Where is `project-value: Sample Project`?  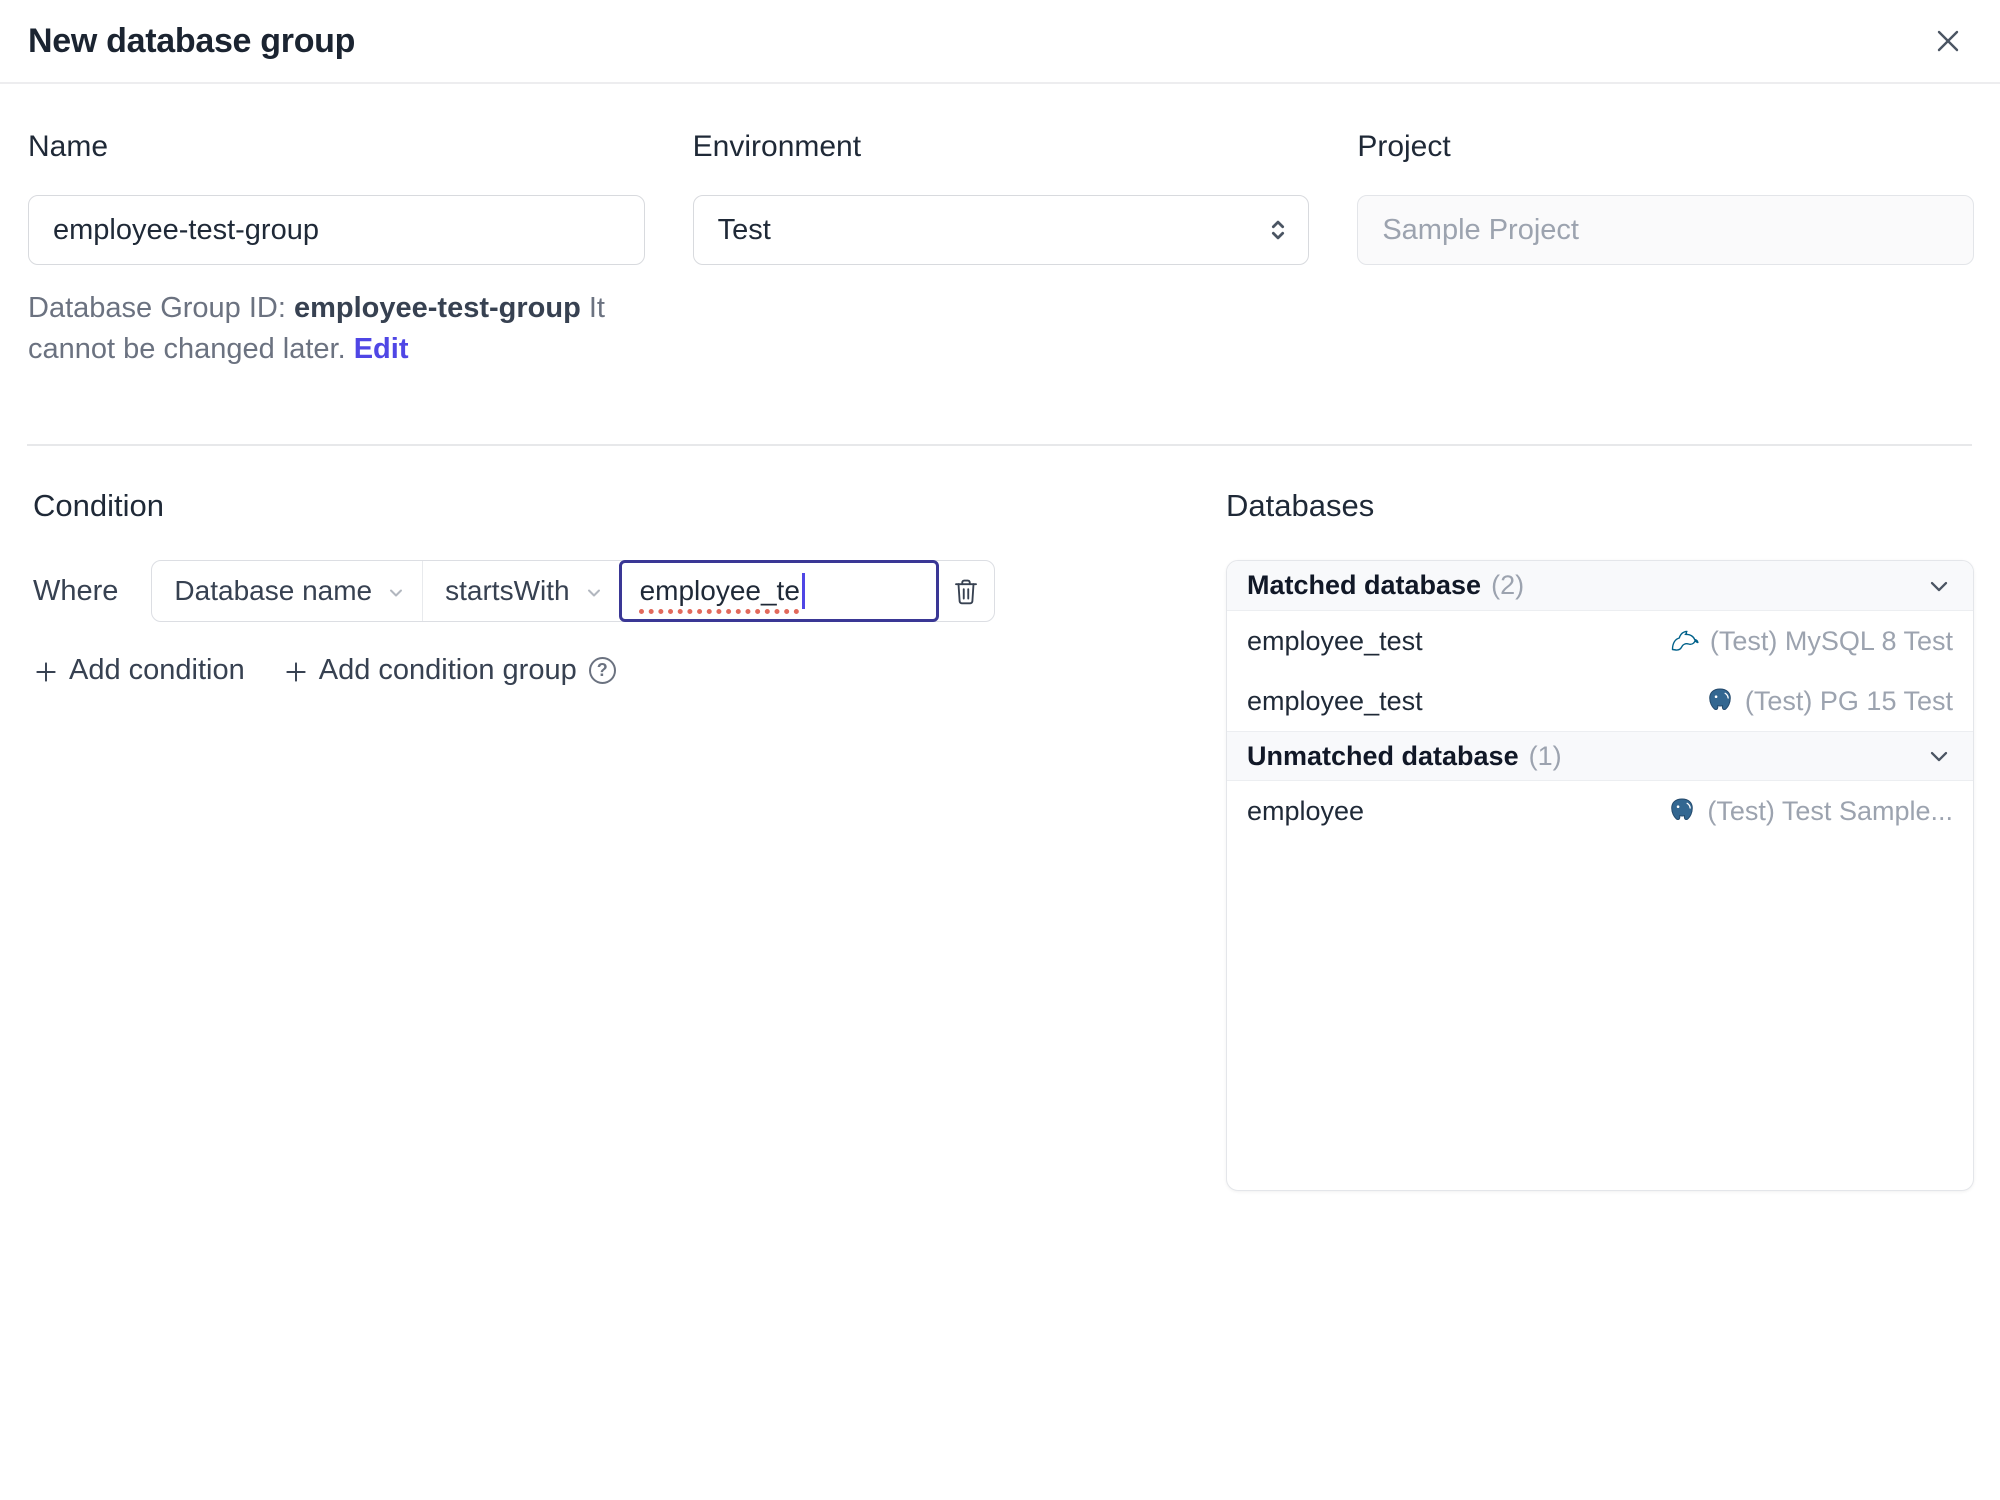
project-value: Sample Project is located at coordinates (1480, 229).